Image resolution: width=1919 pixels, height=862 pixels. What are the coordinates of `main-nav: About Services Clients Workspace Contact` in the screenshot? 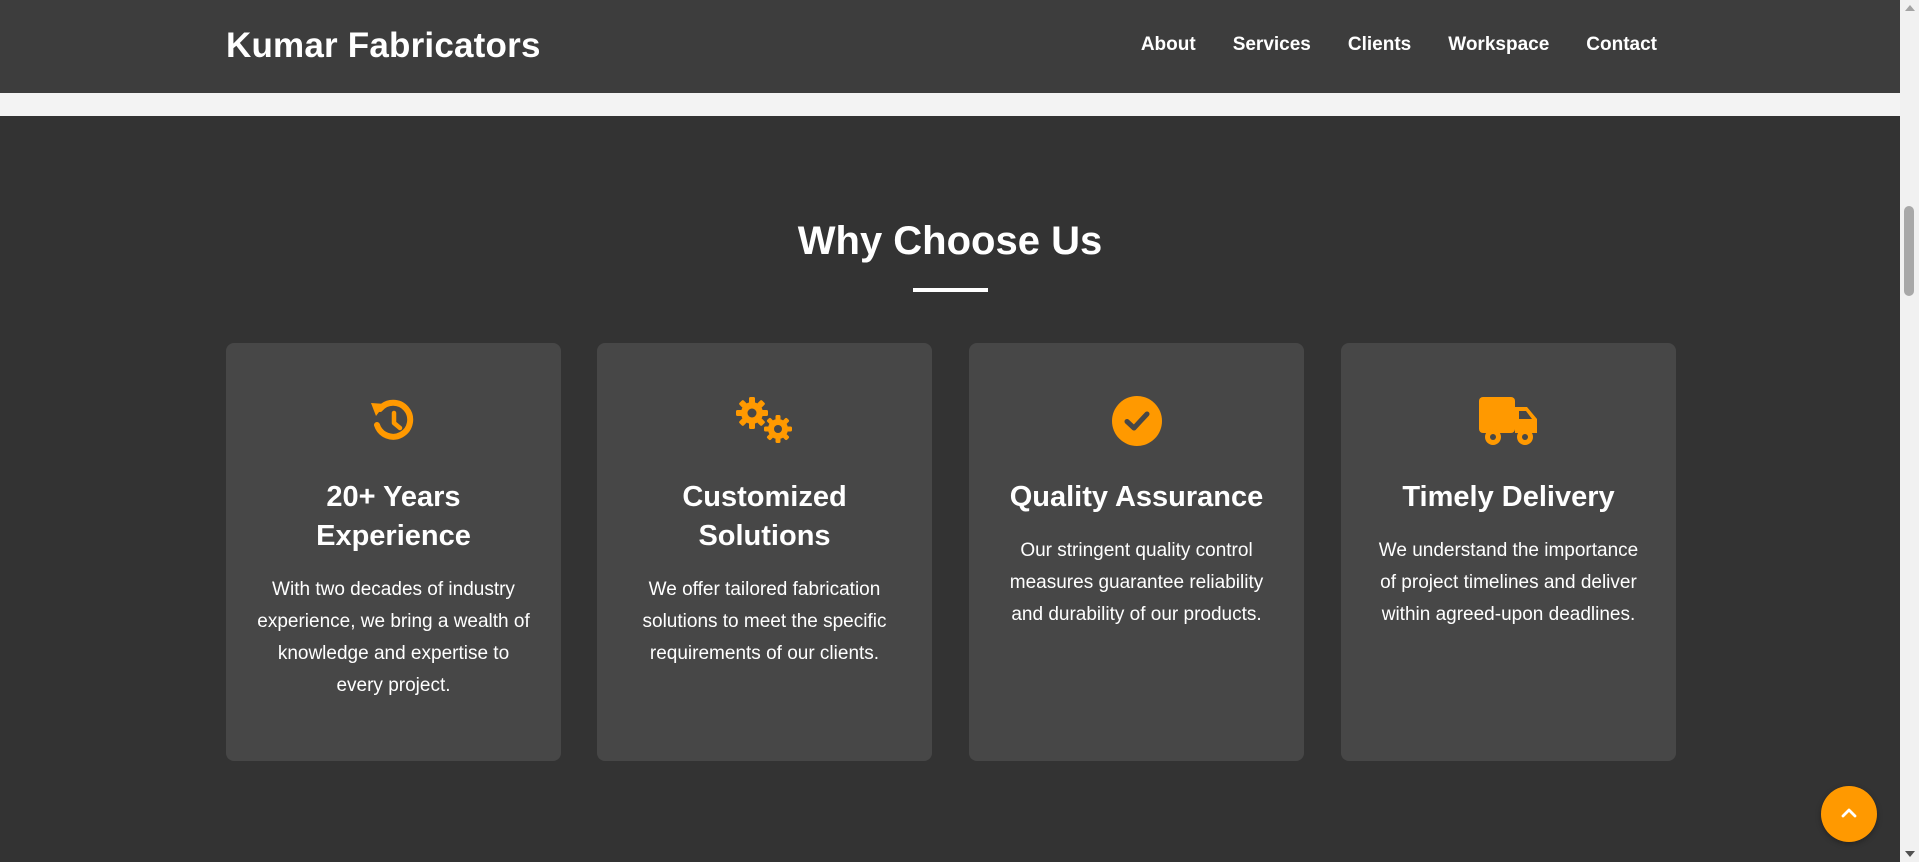 It's located at (1399, 45).